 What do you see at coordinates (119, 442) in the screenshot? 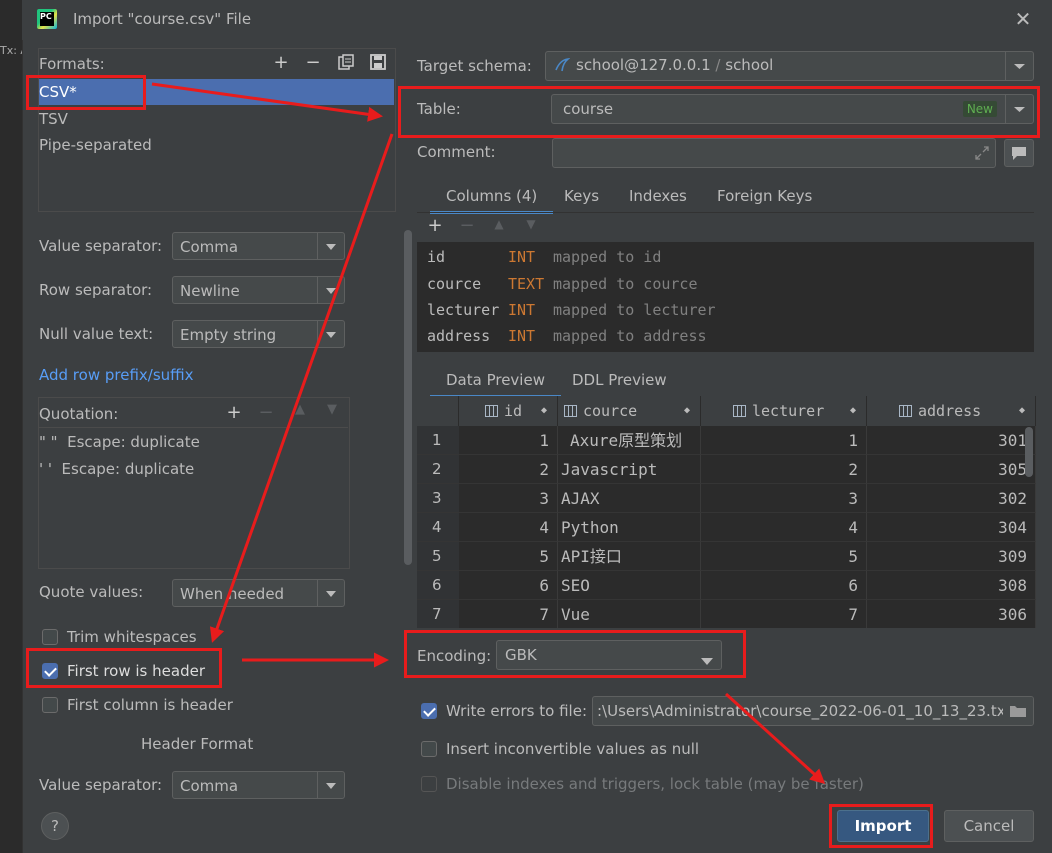
I see `quotation-item: " " Escape: duplicate` at bounding box center [119, 442].